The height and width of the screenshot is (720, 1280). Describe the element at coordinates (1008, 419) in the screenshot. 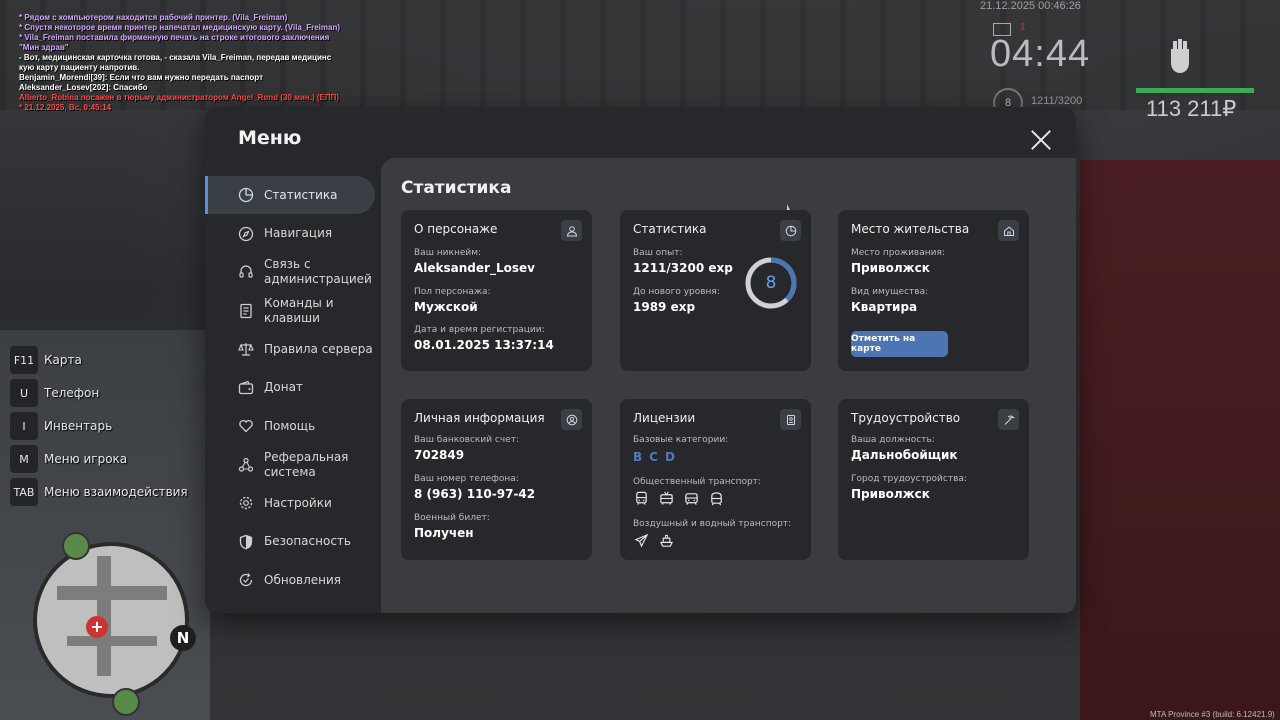

I see `pickaxe-icon` at that location.